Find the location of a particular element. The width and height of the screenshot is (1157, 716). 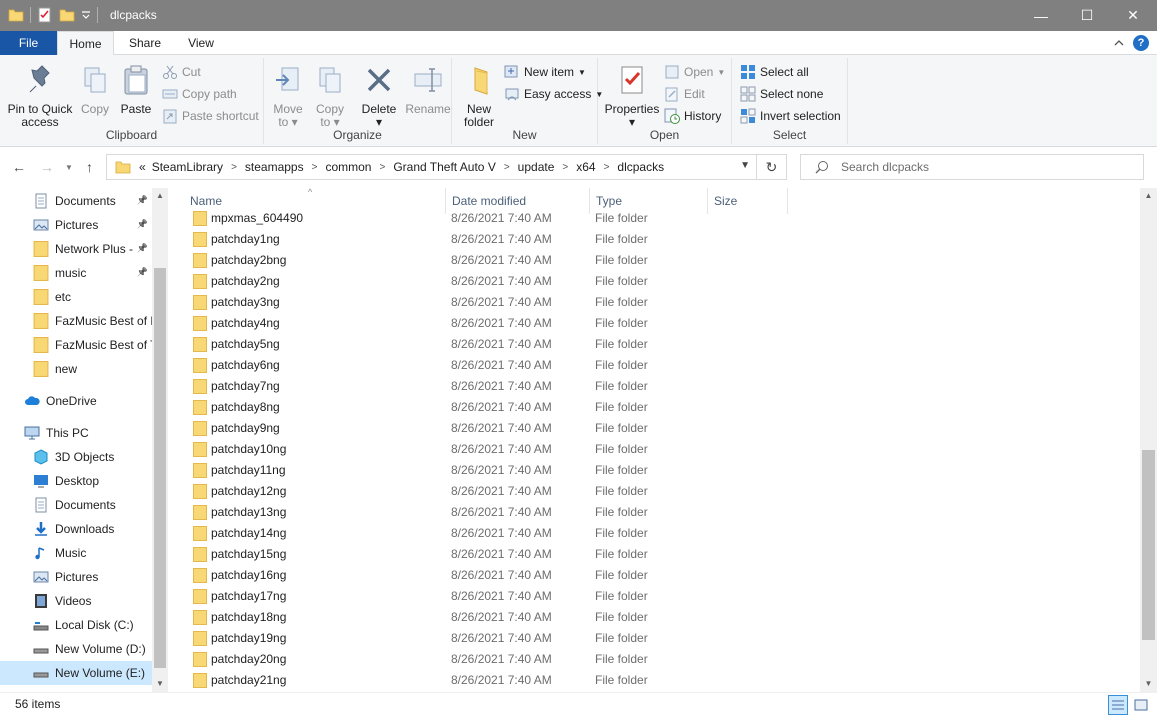

copy-to-button: Copy to ▾ is located at coordinates (330, 94).